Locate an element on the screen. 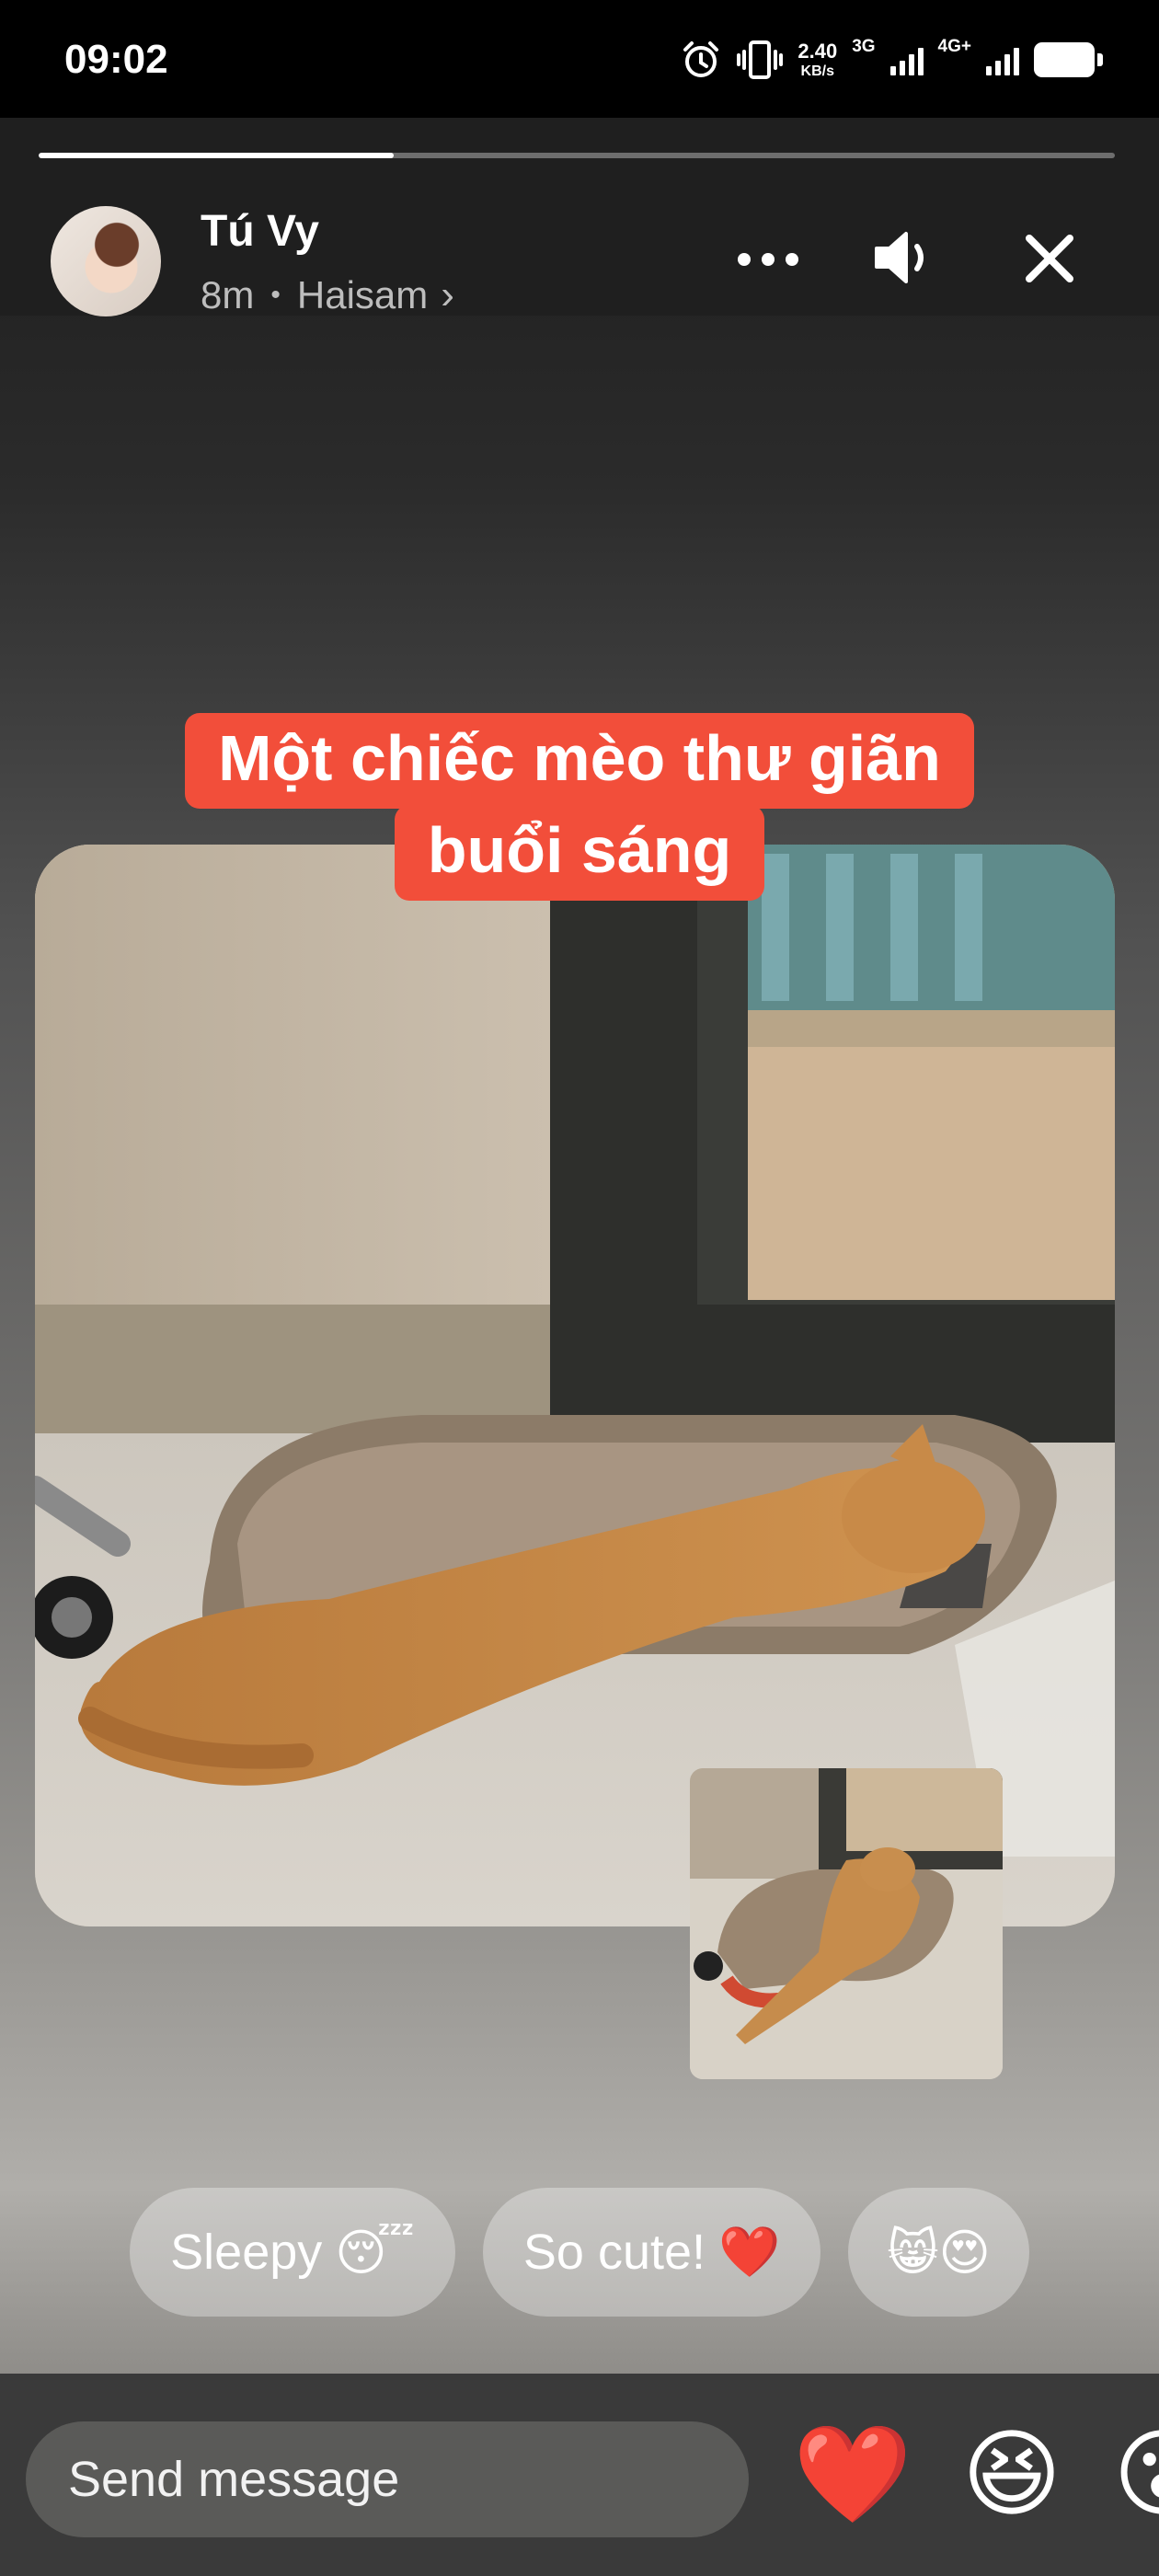 The height and width of the screenshot is (2576, 1159). quick-reply-so-cute: So cute! ❤️ is located at coordinates (651, 2252).